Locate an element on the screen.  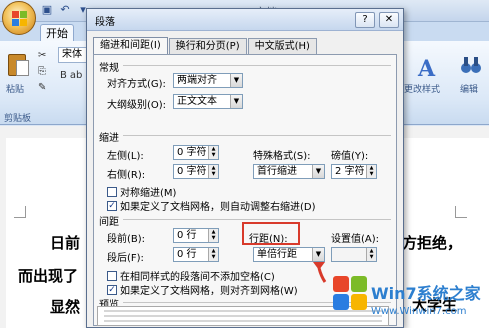
copy-icon: ⎘ is located at coordinates (42, 72).